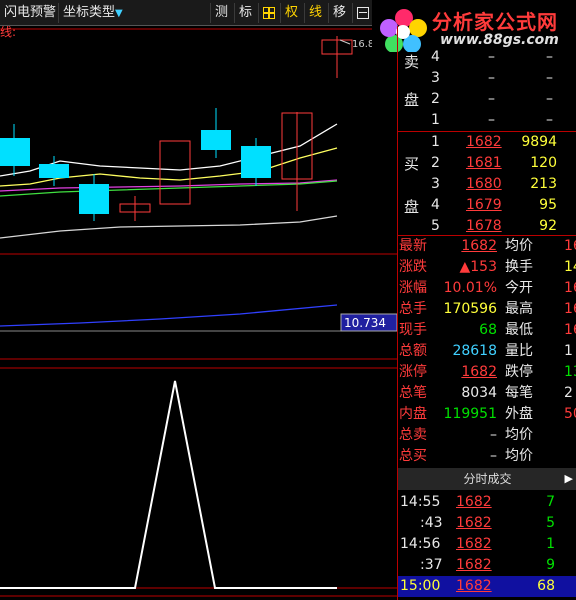  I want to click on buy-row: 4 1679 95, so click(487, 205).